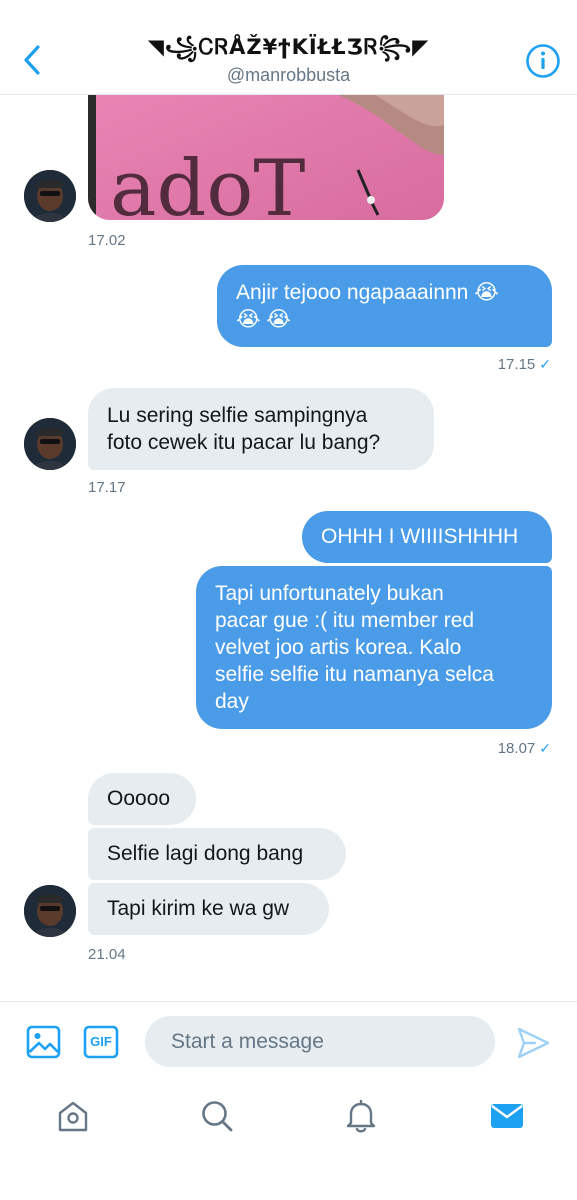 Image resolution: width=577 pixels, height=1200 pixels. I want to click on message-text-line: foto cewek itu pacar lu bang?, so click(244, 442).